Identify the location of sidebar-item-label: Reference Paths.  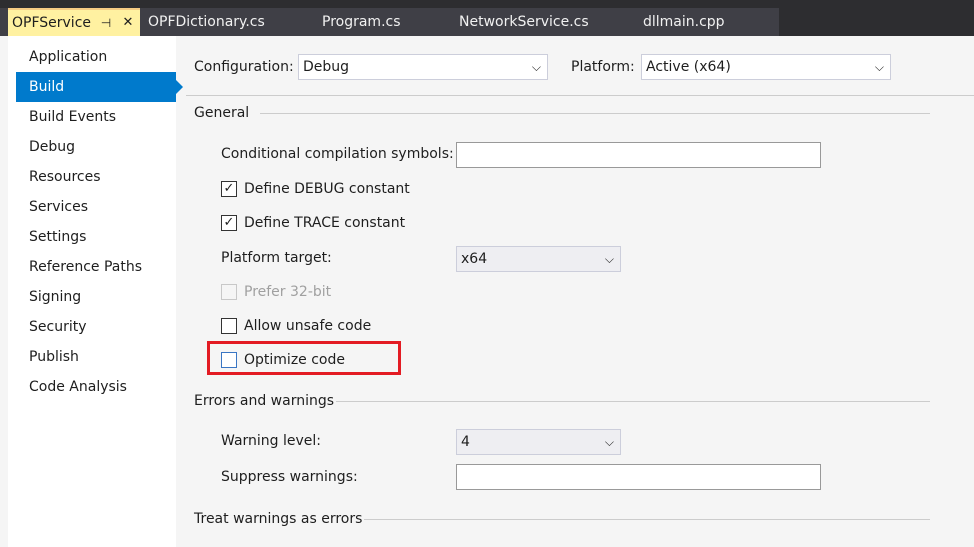
(85, 267).